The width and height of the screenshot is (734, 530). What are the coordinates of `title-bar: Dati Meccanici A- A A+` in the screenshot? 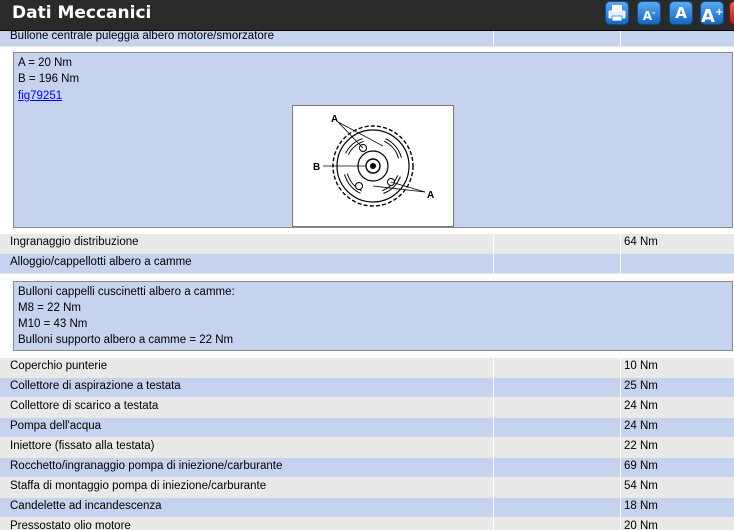 It's located at (367, 15).